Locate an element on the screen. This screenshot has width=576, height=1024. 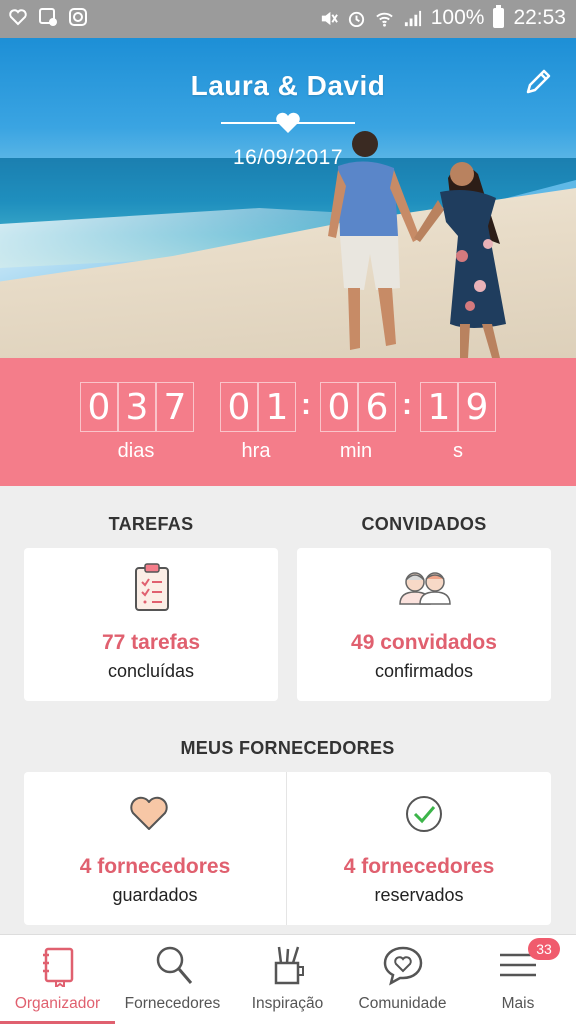
clipboard-icon is located at coordinates (152, 587).